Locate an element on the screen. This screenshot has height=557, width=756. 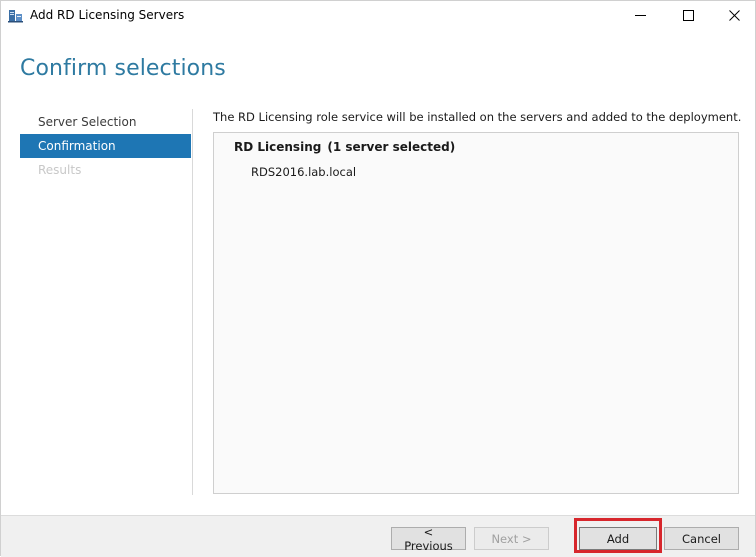
page-title: Confirm selections is located at coordinates (123, 68).